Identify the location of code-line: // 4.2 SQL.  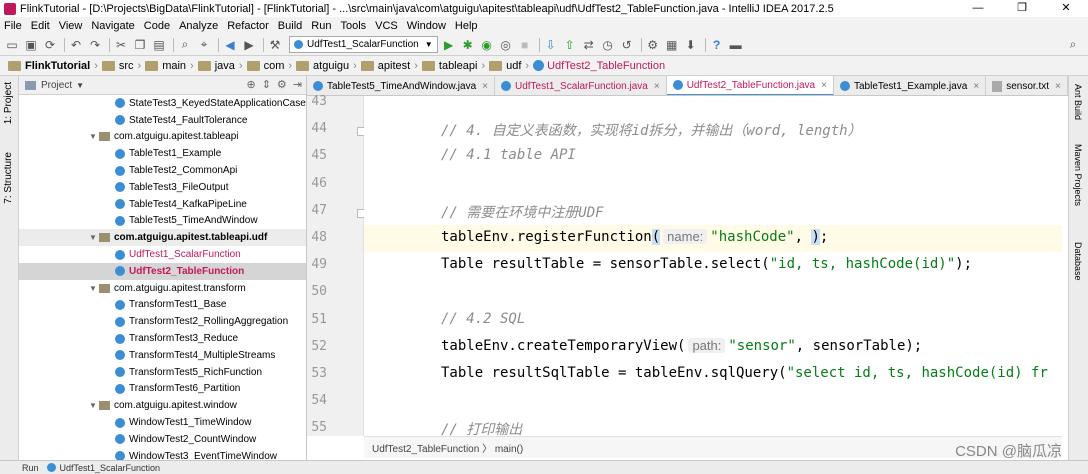
(483, 319).